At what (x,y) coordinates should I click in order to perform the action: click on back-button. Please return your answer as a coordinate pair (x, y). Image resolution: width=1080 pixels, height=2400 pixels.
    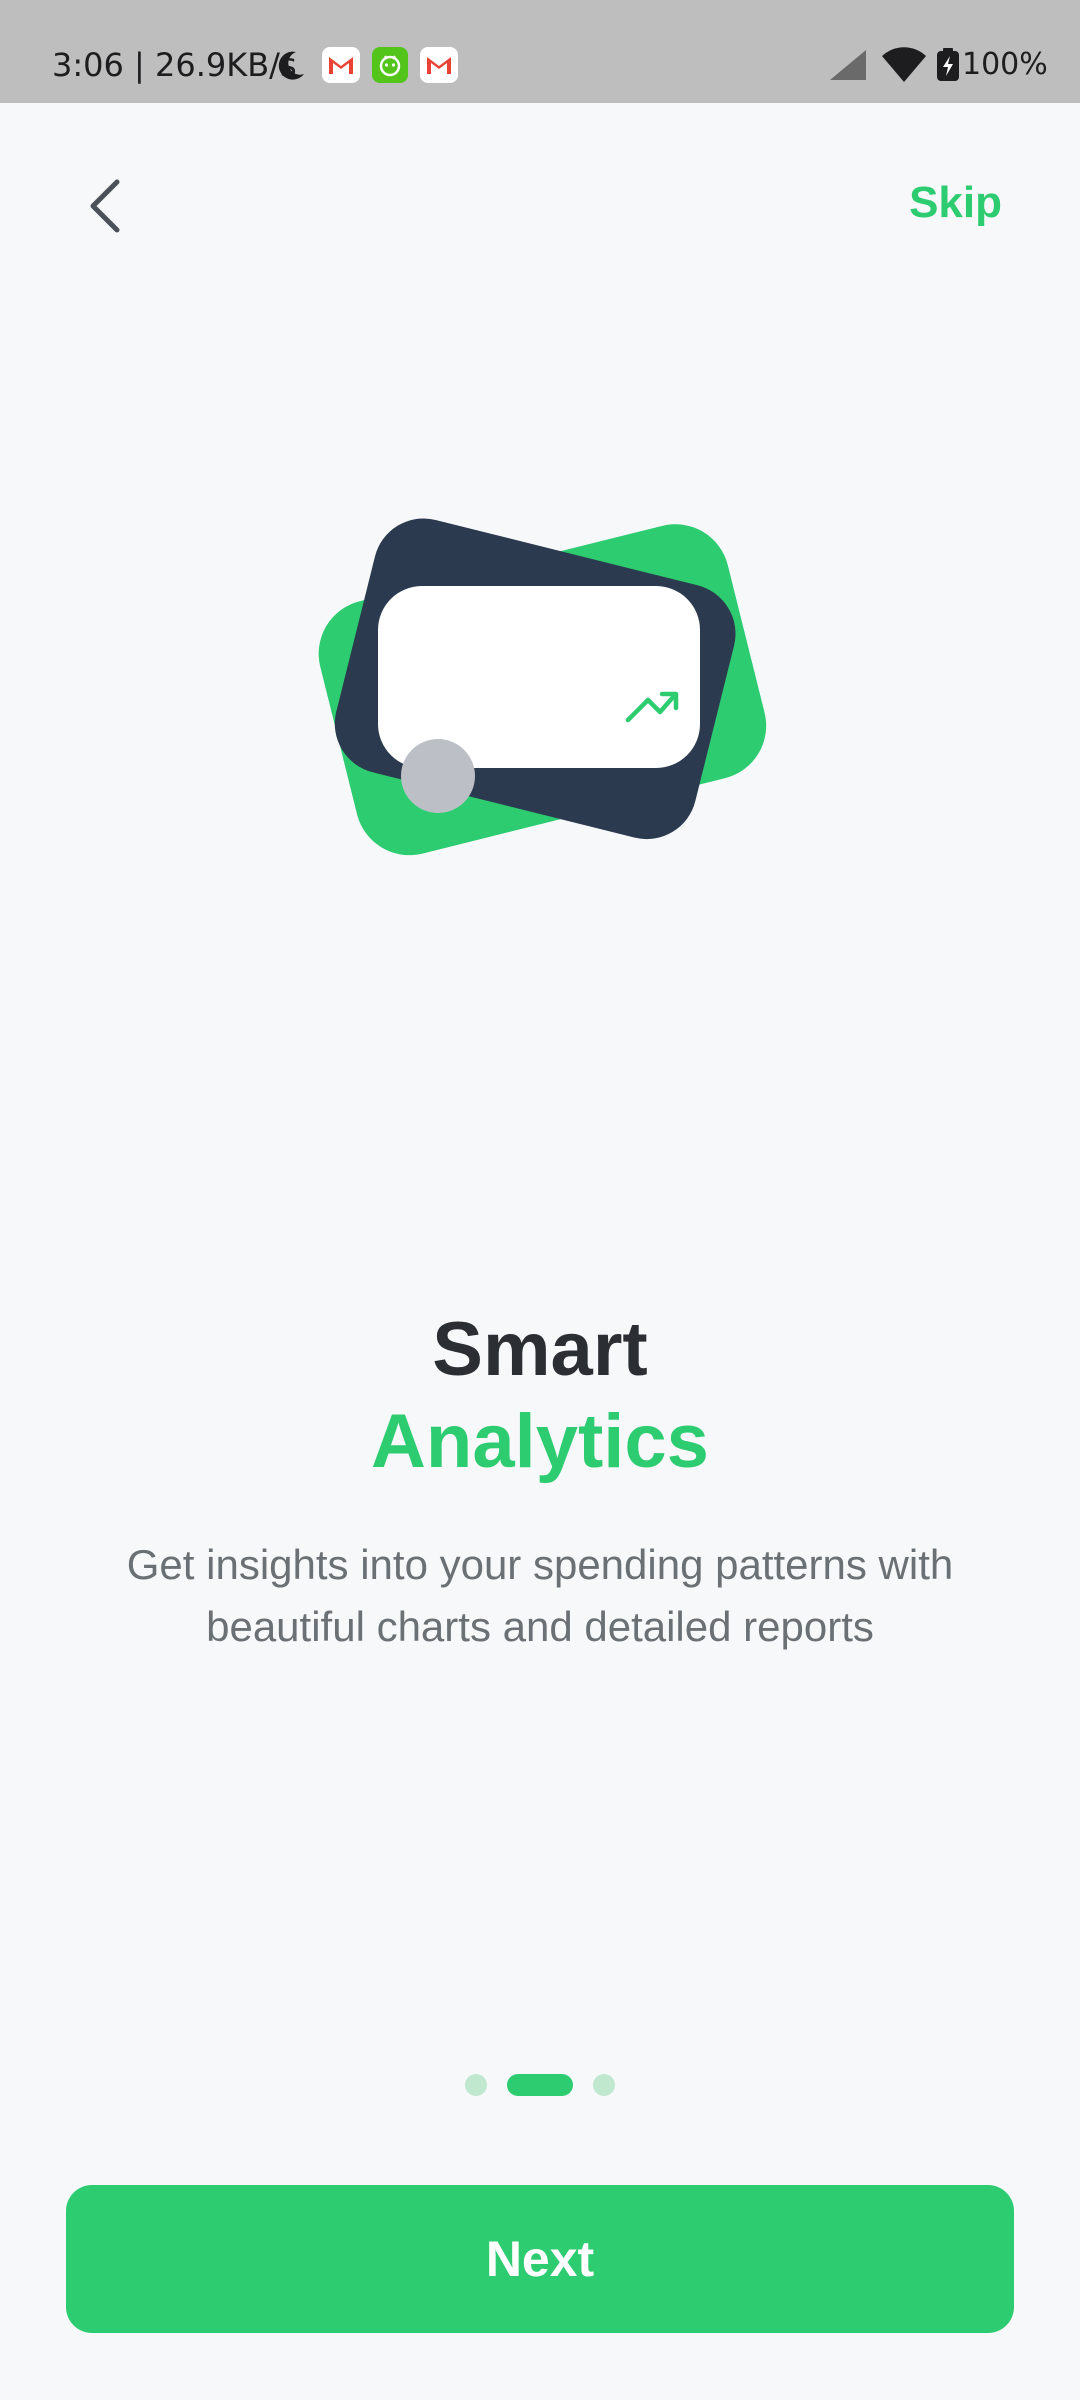
    Looking at the image, I should click on (105, 208).